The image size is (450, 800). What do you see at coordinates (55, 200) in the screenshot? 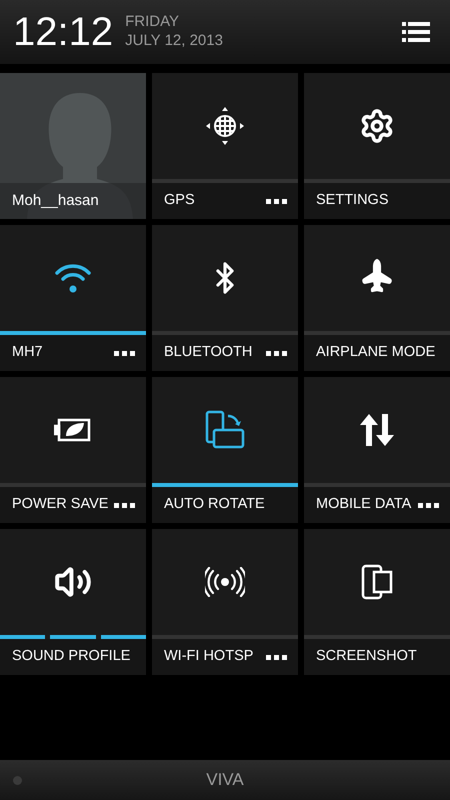
I see `user-name: Moh__hasan` at bounding box center [55, 200].